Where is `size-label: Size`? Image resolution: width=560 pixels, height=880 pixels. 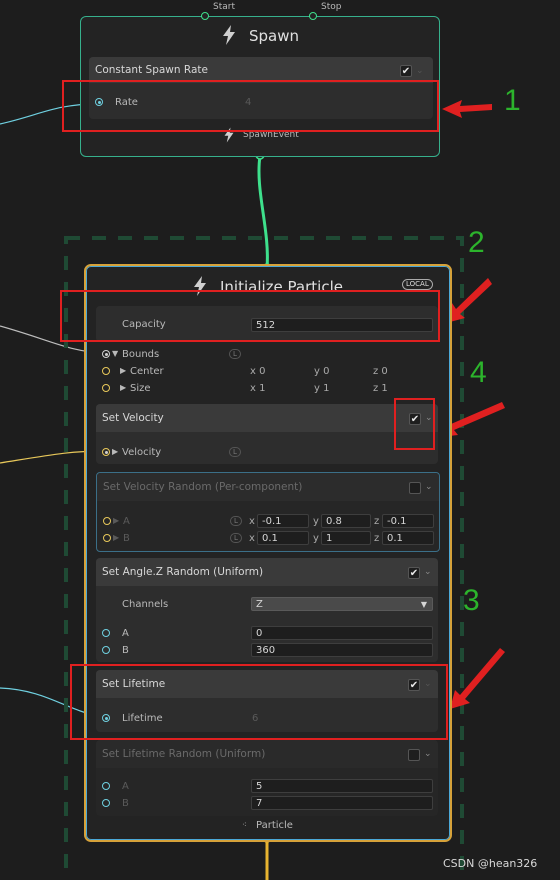 size-label: Size is located at coordinates (140, 388).